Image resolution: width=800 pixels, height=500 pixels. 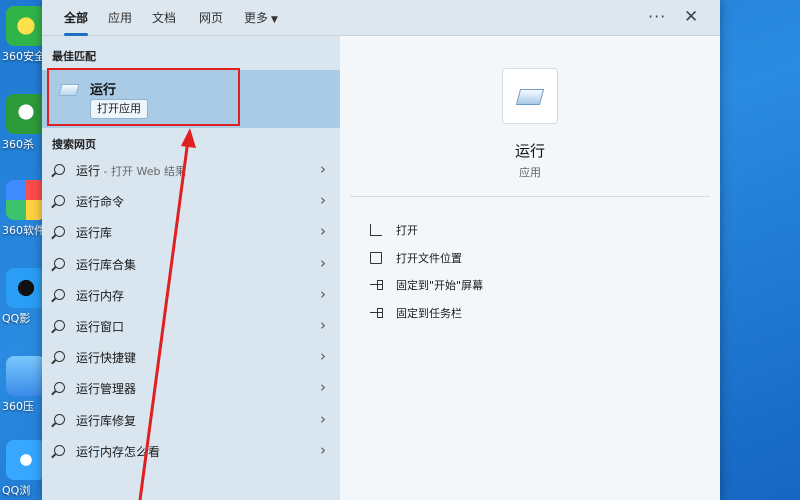 I want to click on detail-app-type: 应用, so click(x=530, y=172).